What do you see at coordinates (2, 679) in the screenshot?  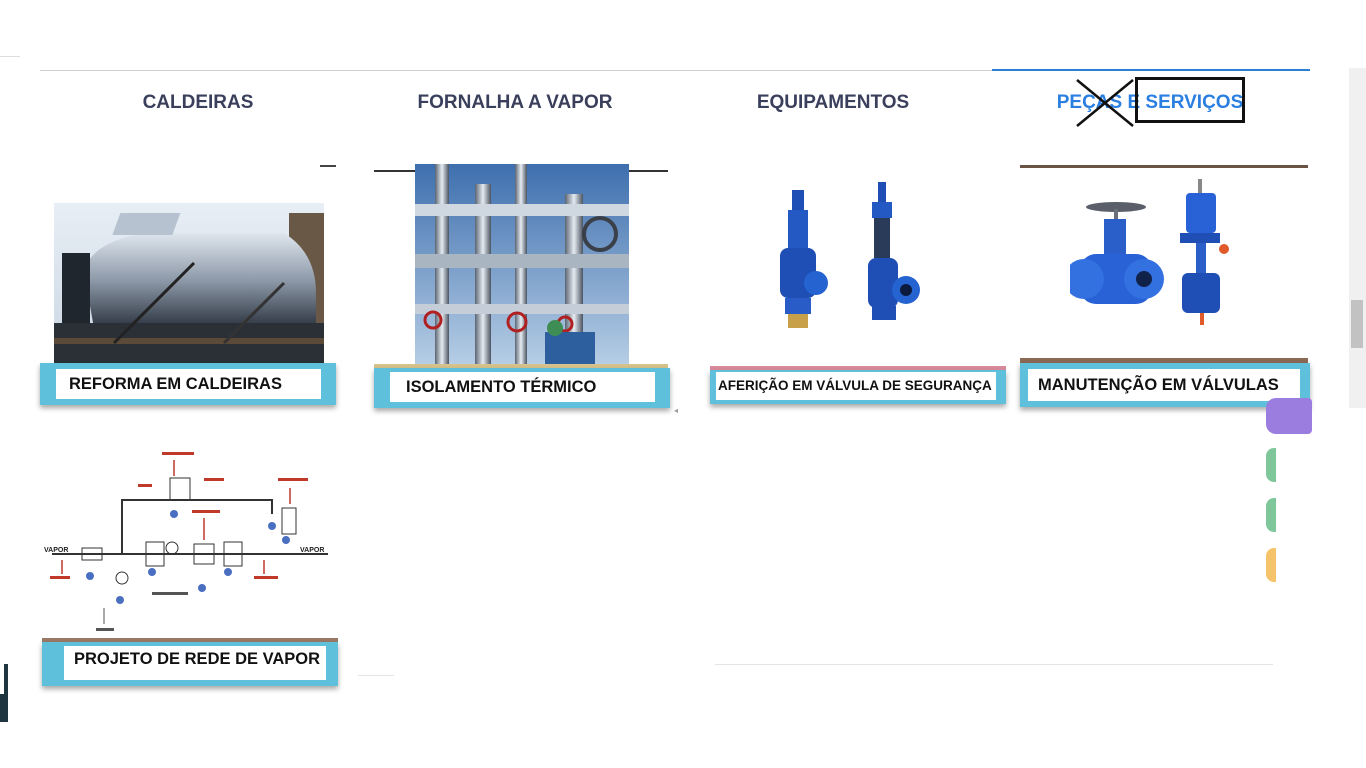 I see `left-edge-gap` at bounding box center [2, 679].